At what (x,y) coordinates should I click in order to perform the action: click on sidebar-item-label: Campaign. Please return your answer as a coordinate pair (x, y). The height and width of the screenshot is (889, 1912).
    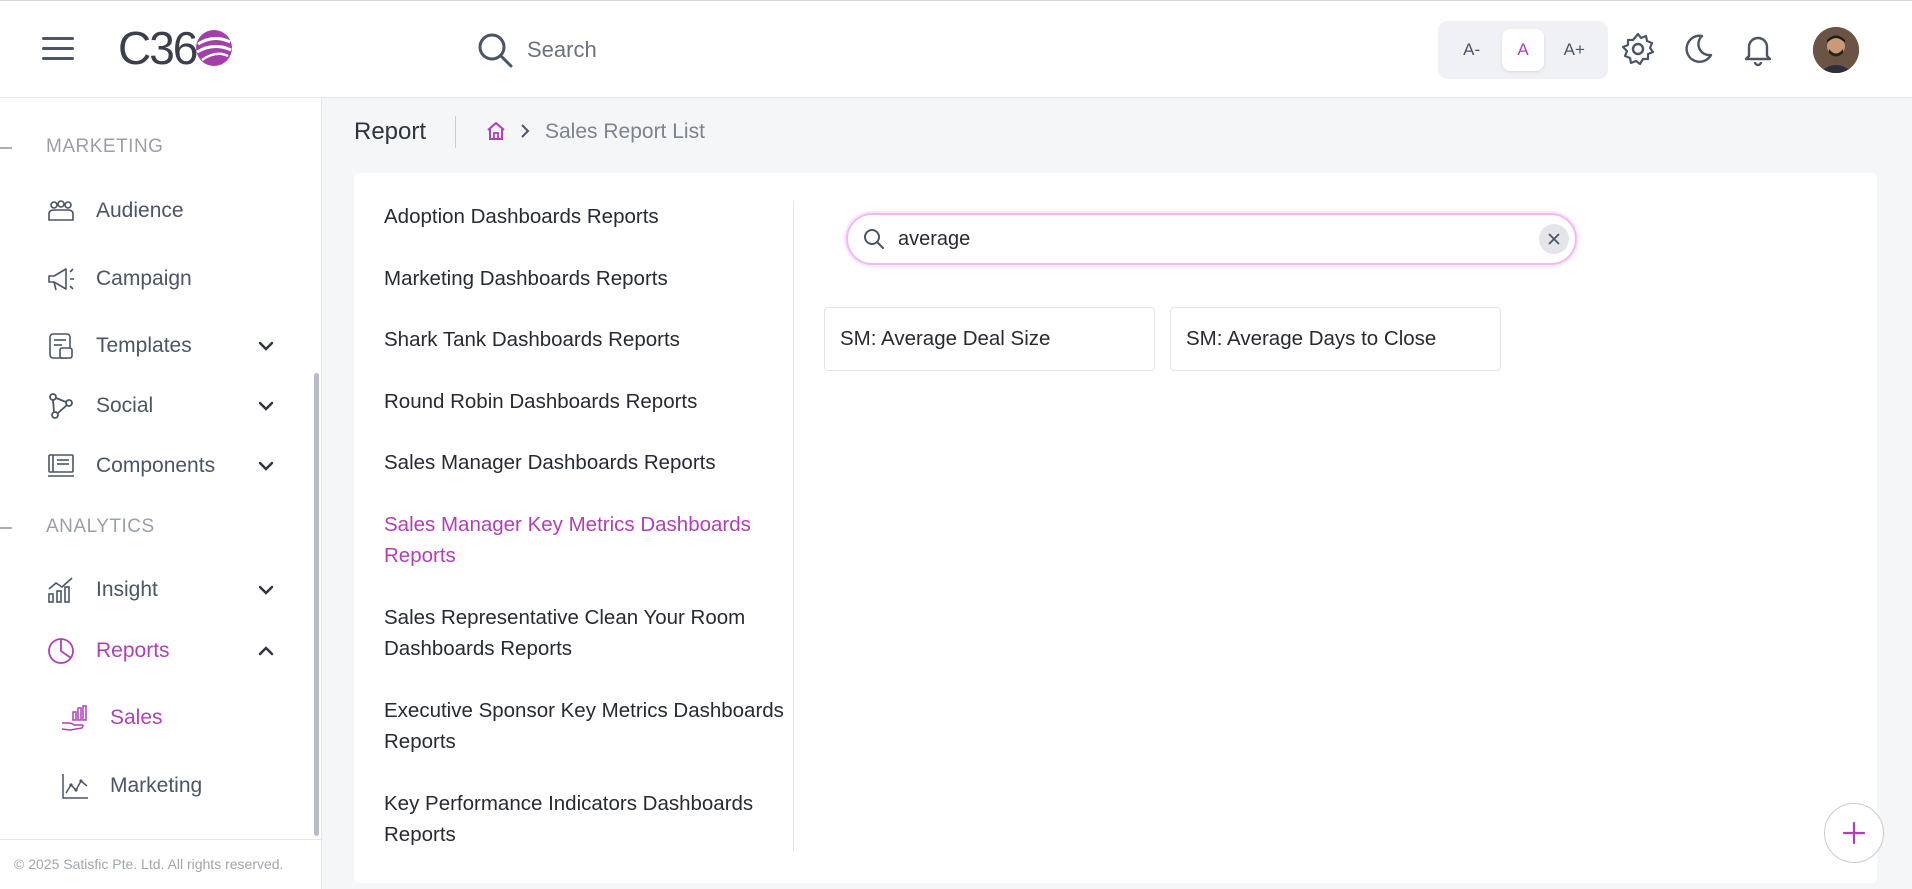
    Looking at the image, I should click on (144, 278).